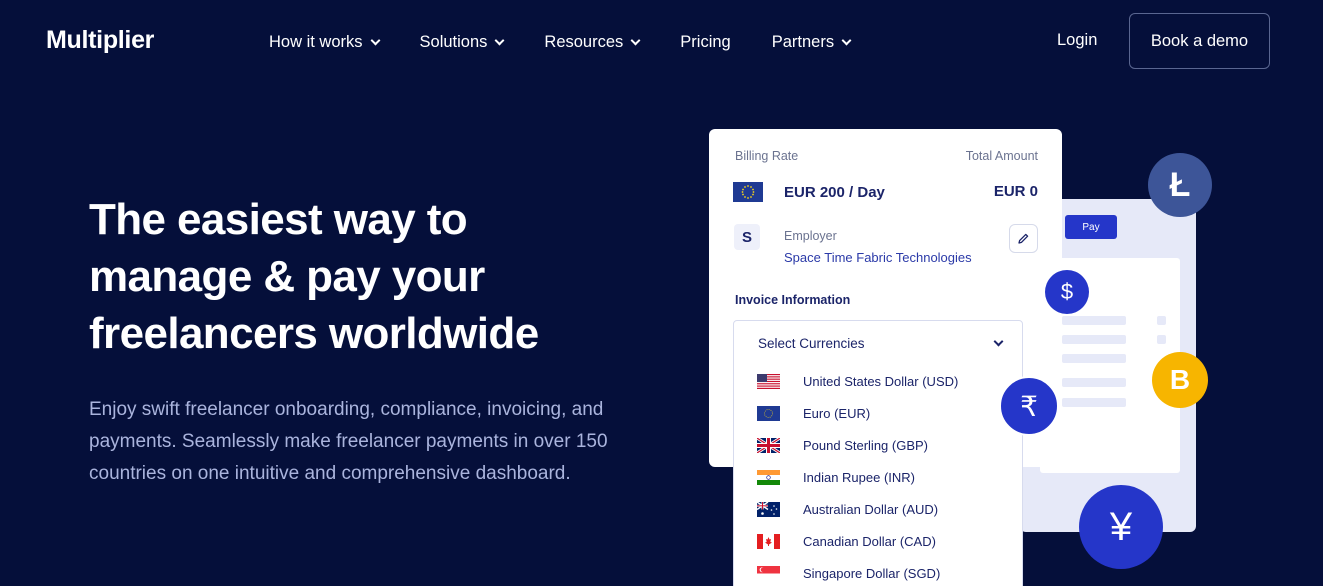  I want to click on hero-title-line: manage & pay your, so click(287, 276).